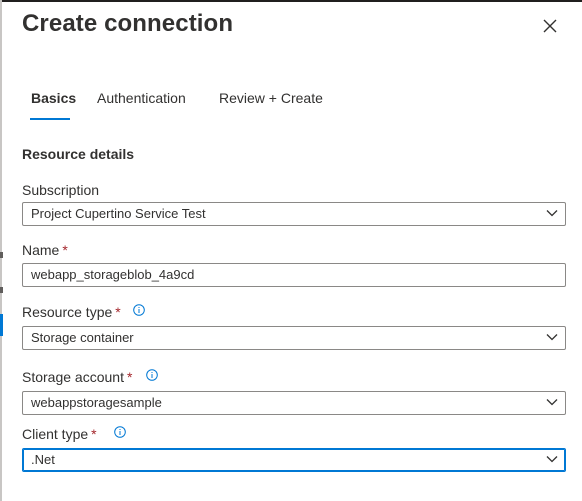 Image resolution: width=582 pixels, height=501 pixels. I want to click on client-type-value: .Net, so click(43, 459).